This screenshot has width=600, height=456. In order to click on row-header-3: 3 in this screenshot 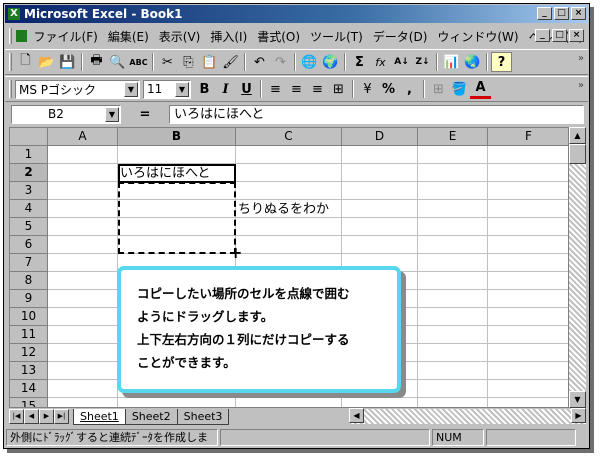, I will do `click(29, 191)`.